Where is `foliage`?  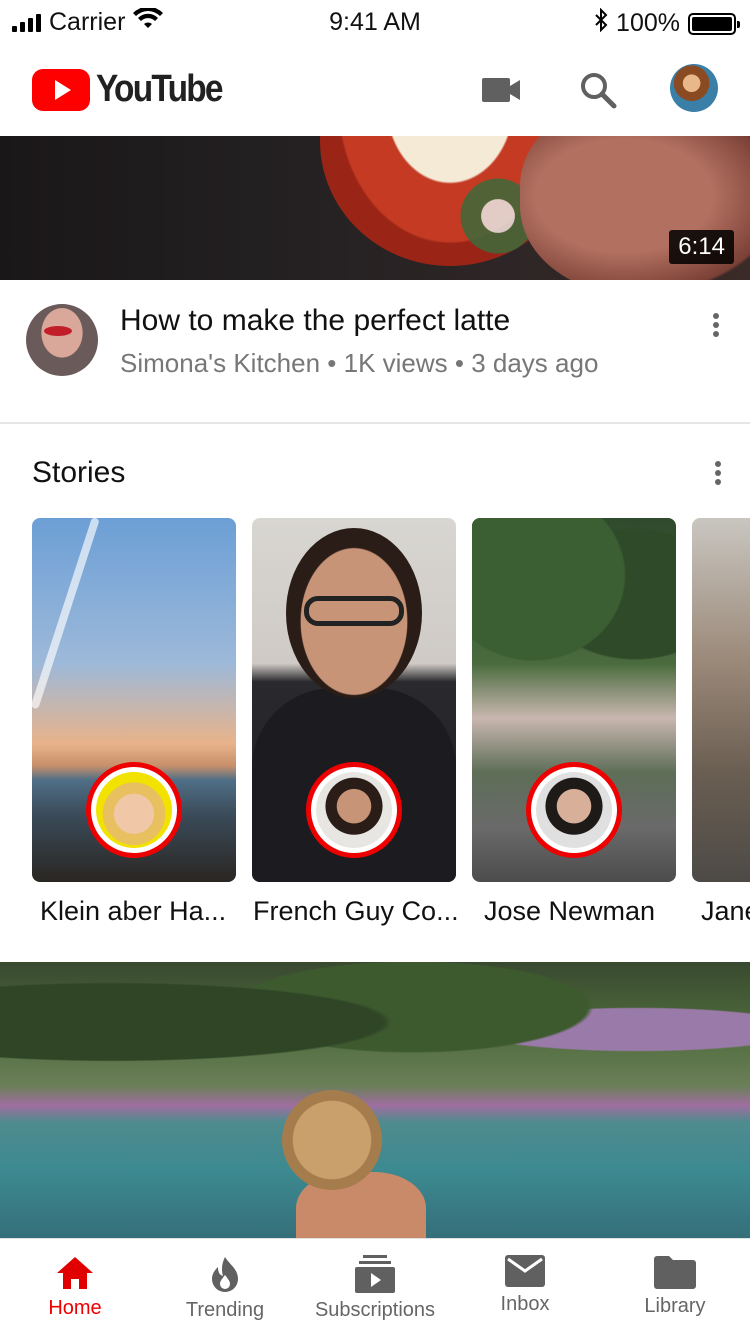 foliage is located at coordinates (375, 1037).